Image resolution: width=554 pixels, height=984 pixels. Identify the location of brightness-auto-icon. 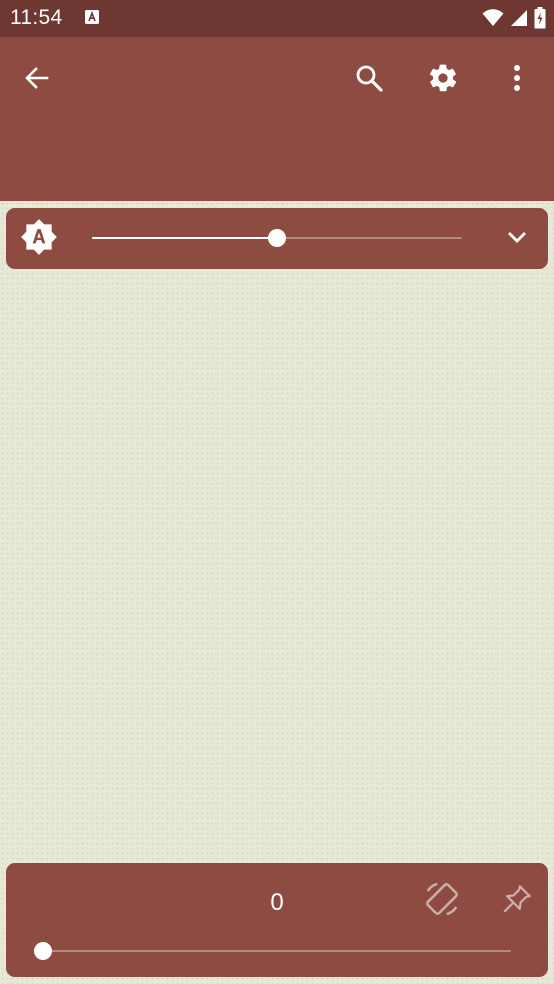
(39, 239).